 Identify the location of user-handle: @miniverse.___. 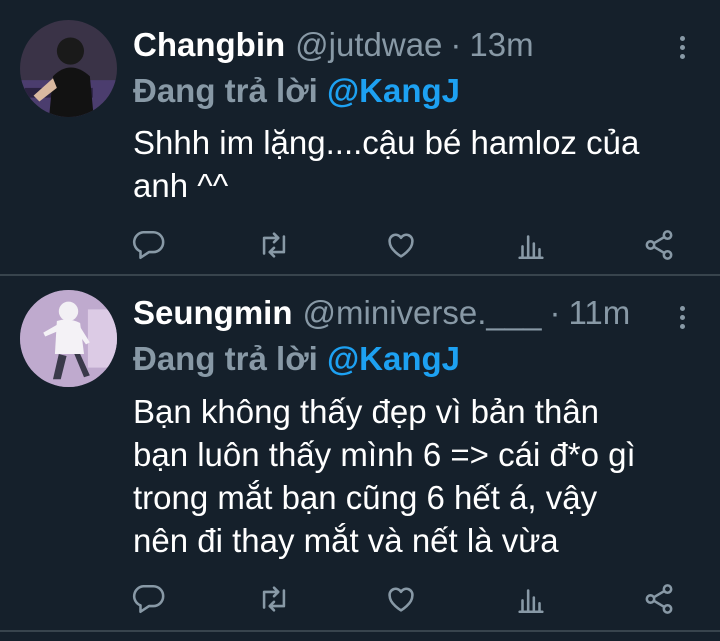
(422, 313).